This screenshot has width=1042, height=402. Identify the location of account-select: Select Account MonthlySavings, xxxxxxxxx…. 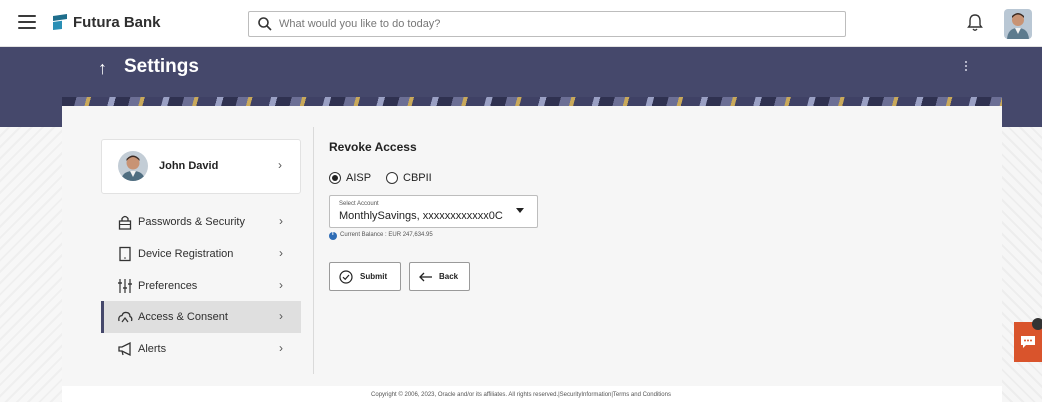
(433, 211).